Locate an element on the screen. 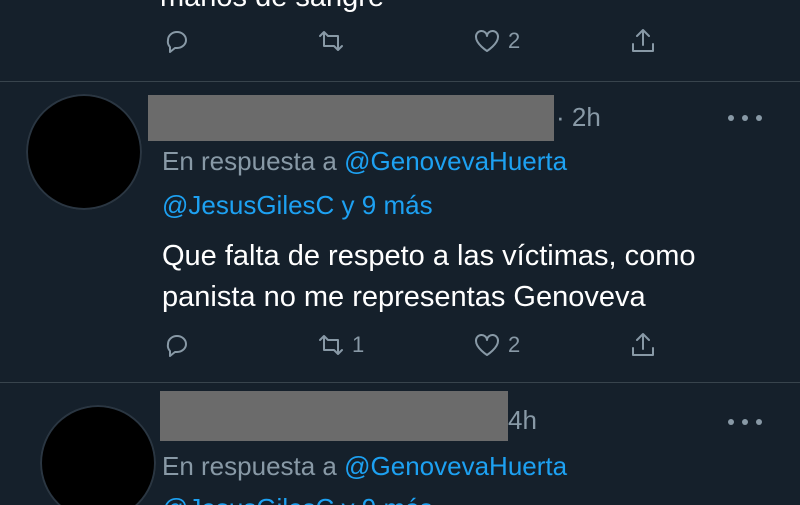 The image size is (800, 505). tweet-text-line: panista no me representas Genoveva is located at coordinates (404, 297).